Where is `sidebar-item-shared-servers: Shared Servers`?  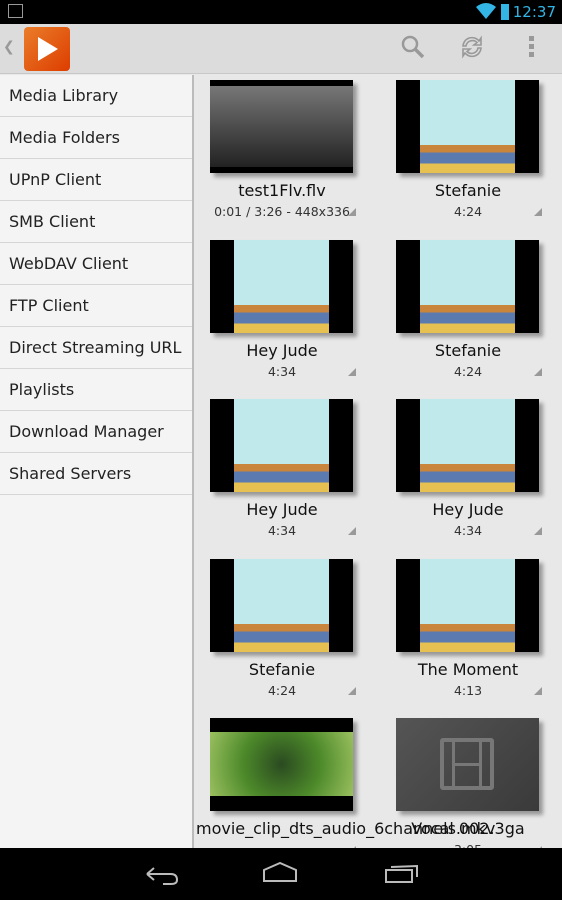 sidebar-item-shared-servers: Shared Servers is located at coordinates (96, 474).